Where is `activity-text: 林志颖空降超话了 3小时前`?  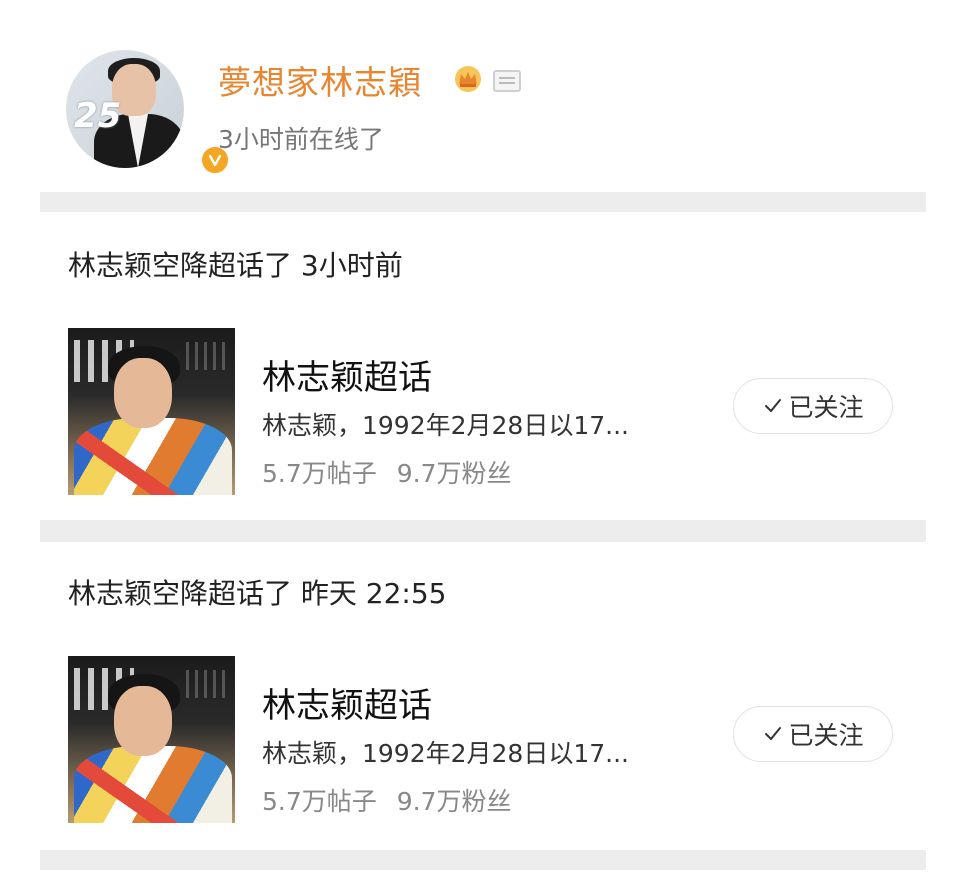
activity-text: 林志颖空降超话了 3小时前 is located at coordinates (235, 265).